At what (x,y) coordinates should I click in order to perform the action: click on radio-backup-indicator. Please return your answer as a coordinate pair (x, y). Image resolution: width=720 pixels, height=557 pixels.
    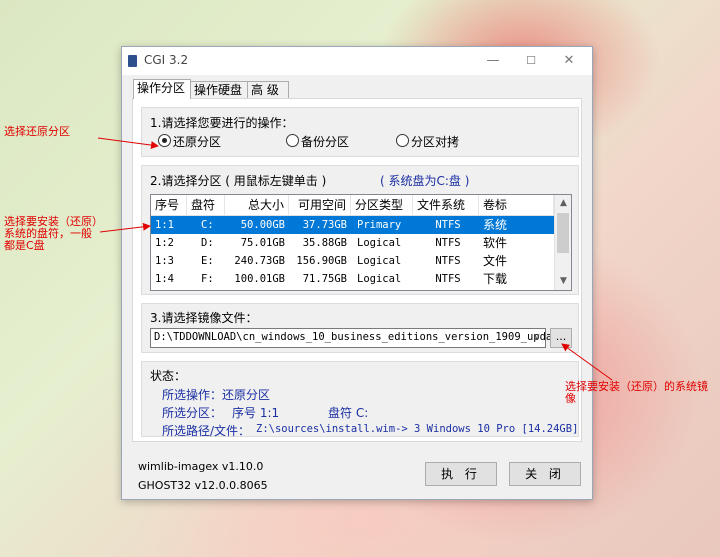
    Looking at the image, I should click on (292, 140).